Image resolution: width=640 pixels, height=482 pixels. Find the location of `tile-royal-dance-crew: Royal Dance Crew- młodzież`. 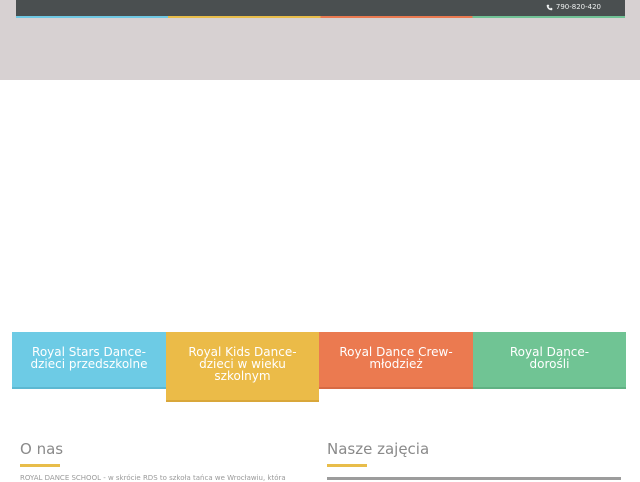

tile-royal-dance-crew: Royal Dance Crew- młodzież is located at coordinates (396, 360).